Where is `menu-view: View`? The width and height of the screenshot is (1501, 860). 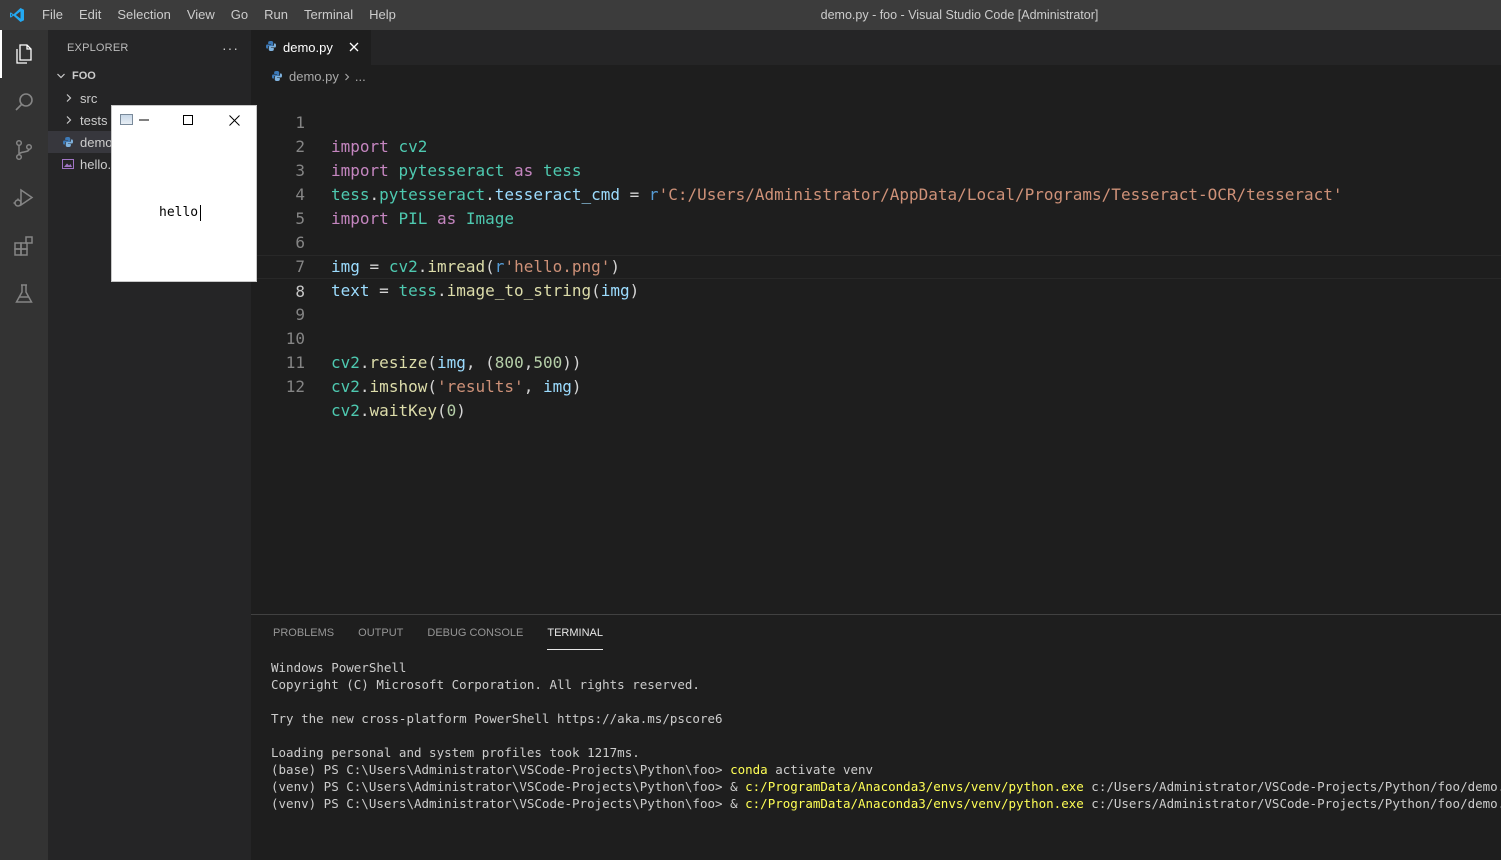
menu-view: View is located at coordinates (201, 15).